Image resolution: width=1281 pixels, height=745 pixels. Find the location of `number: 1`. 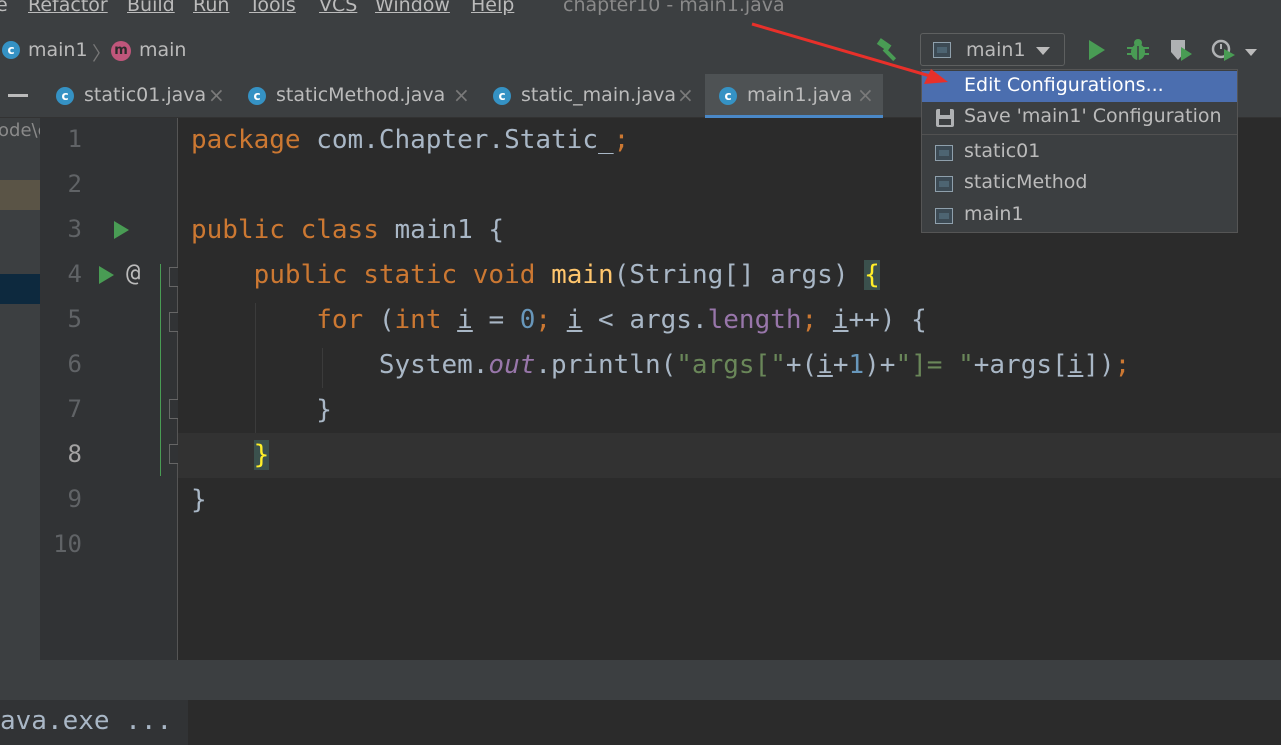

number: 1 is located at coordinates (856, 365).